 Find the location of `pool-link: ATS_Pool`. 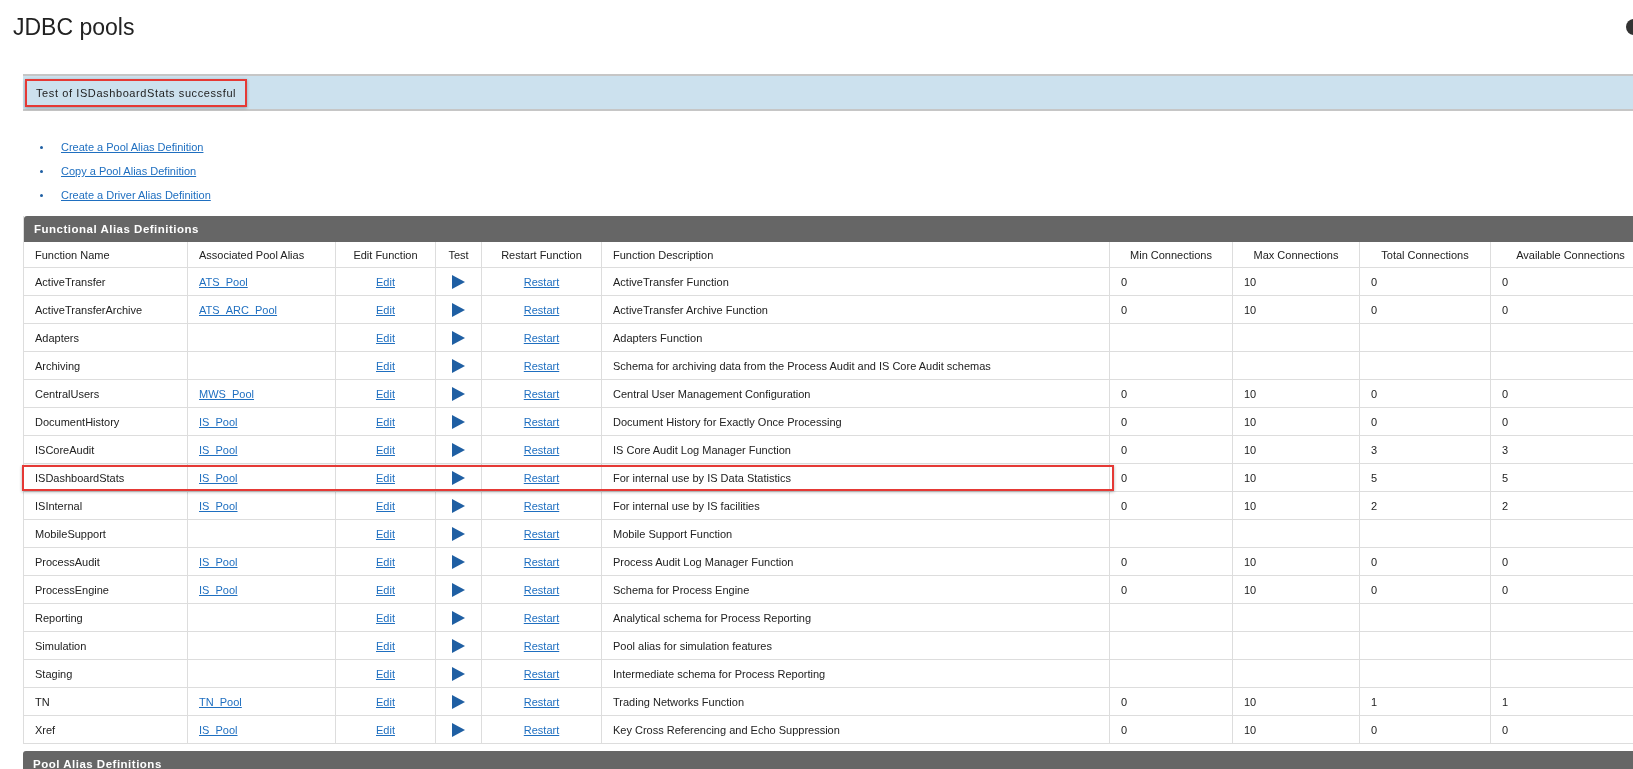

pool-link: ATS_Pool is located at coordinates (223, 281).